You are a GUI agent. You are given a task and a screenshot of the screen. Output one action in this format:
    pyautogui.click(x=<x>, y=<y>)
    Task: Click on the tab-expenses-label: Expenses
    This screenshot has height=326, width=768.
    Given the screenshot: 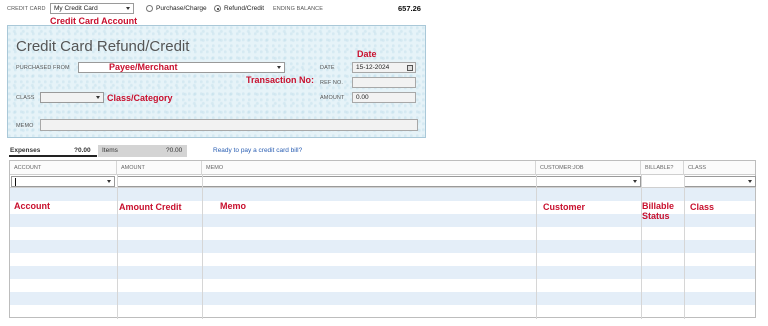 What is the action you would take?
    pyautogui.click(x=25, y=150)
    